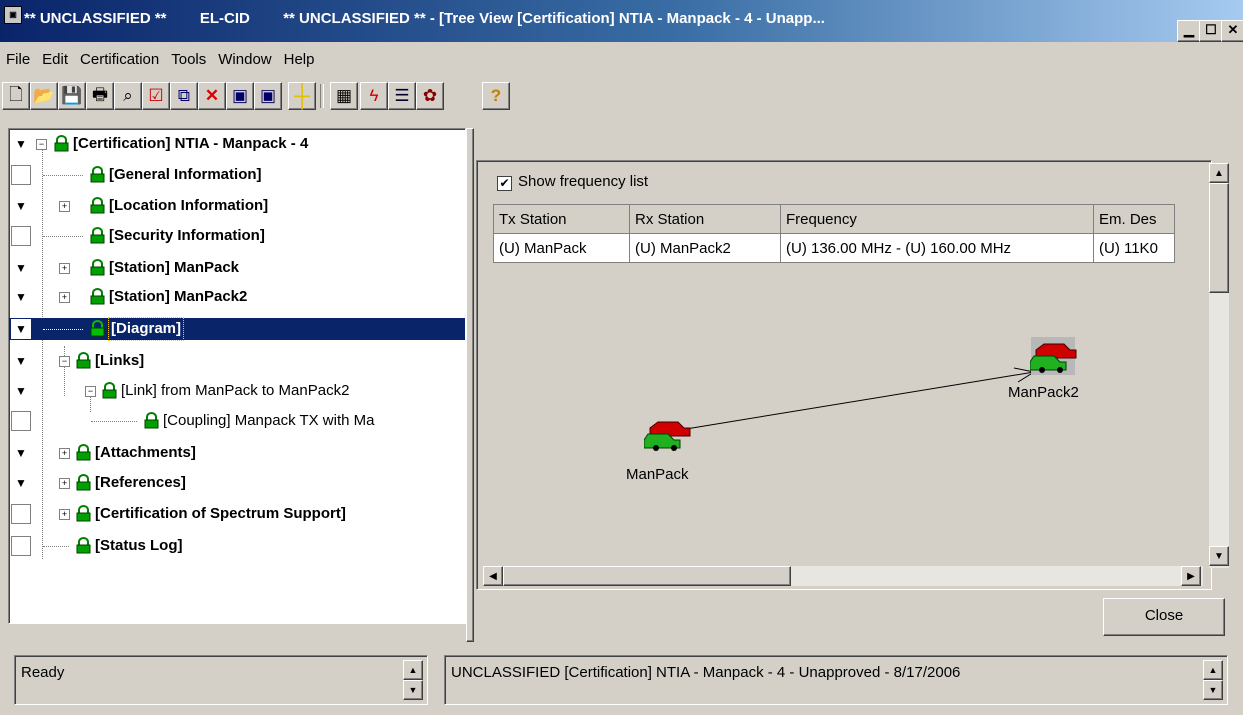 The width and height of the screenshot is (1243, 715). What do you see at coordinates (72, 96) in the screenshot?
I see `save-icon: 💾` at bounding box center [72, 96].